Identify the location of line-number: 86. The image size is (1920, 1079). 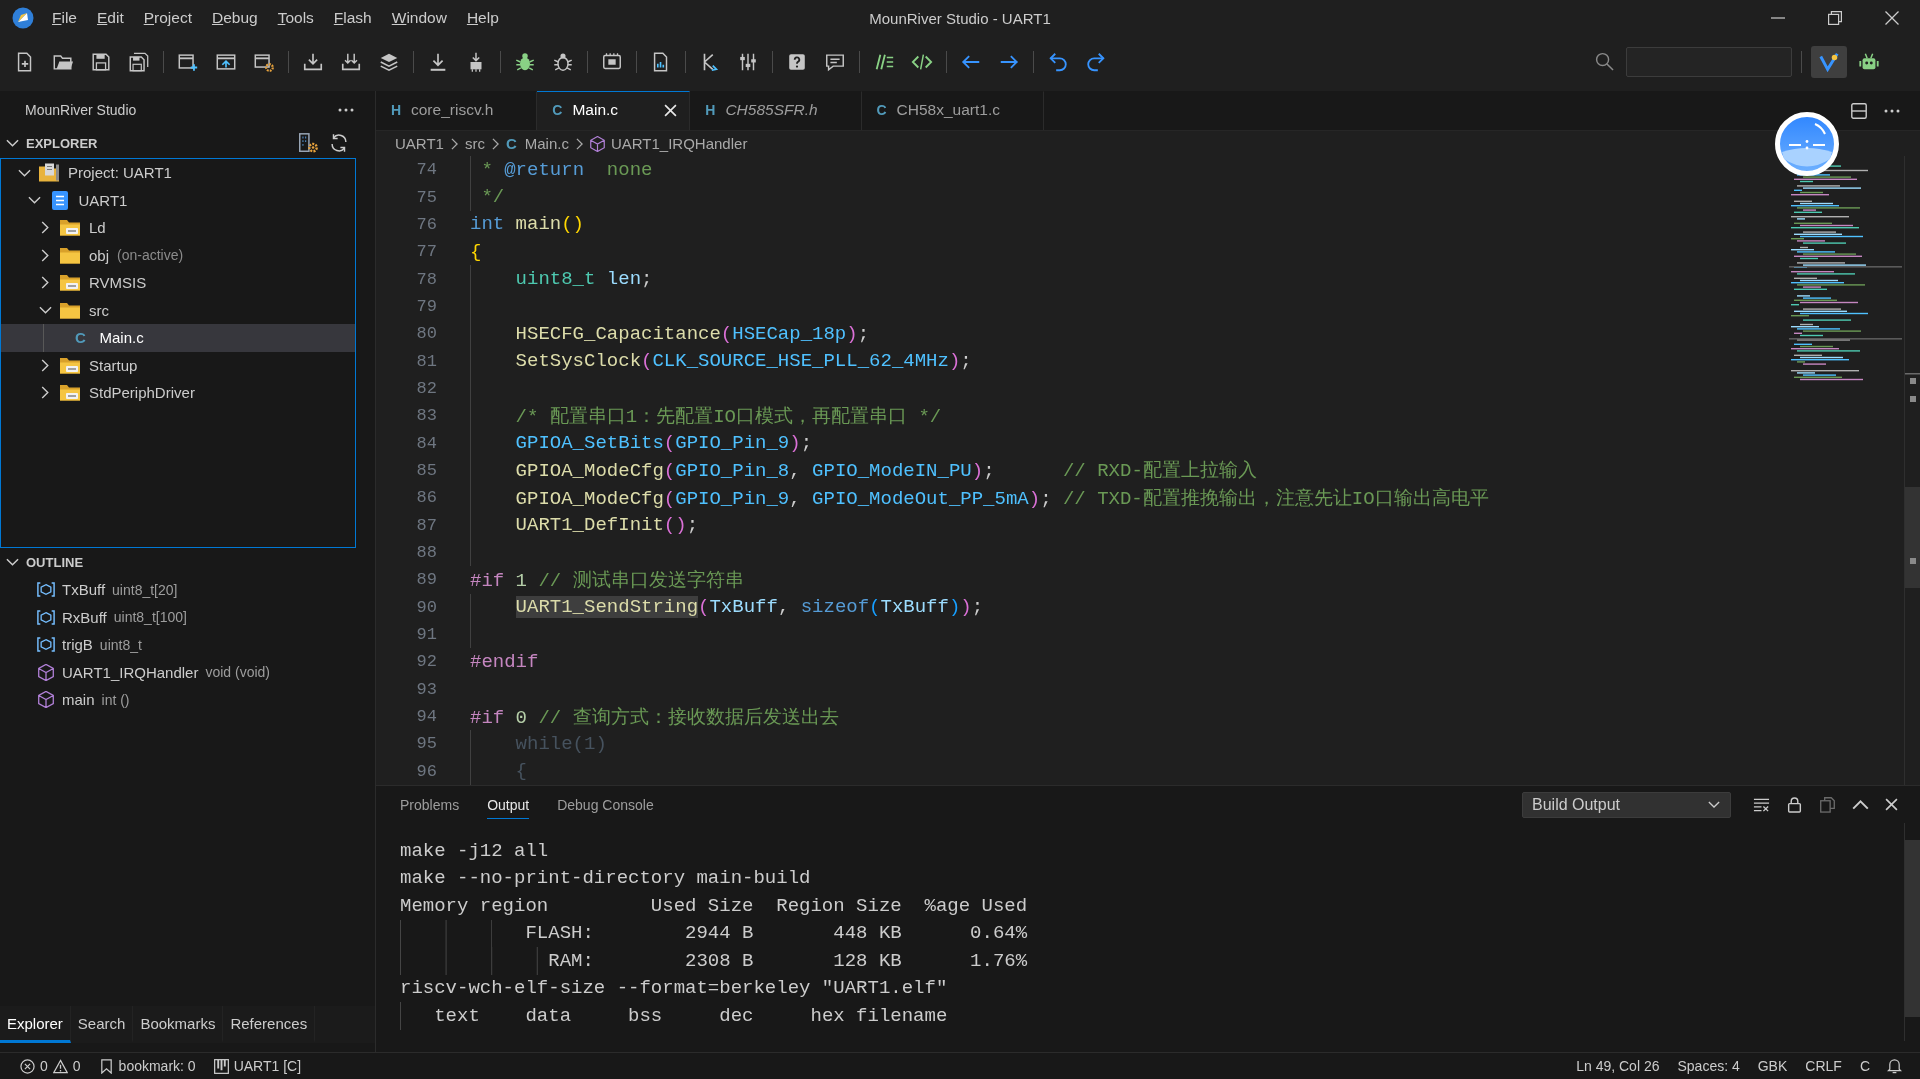
(426, 498).